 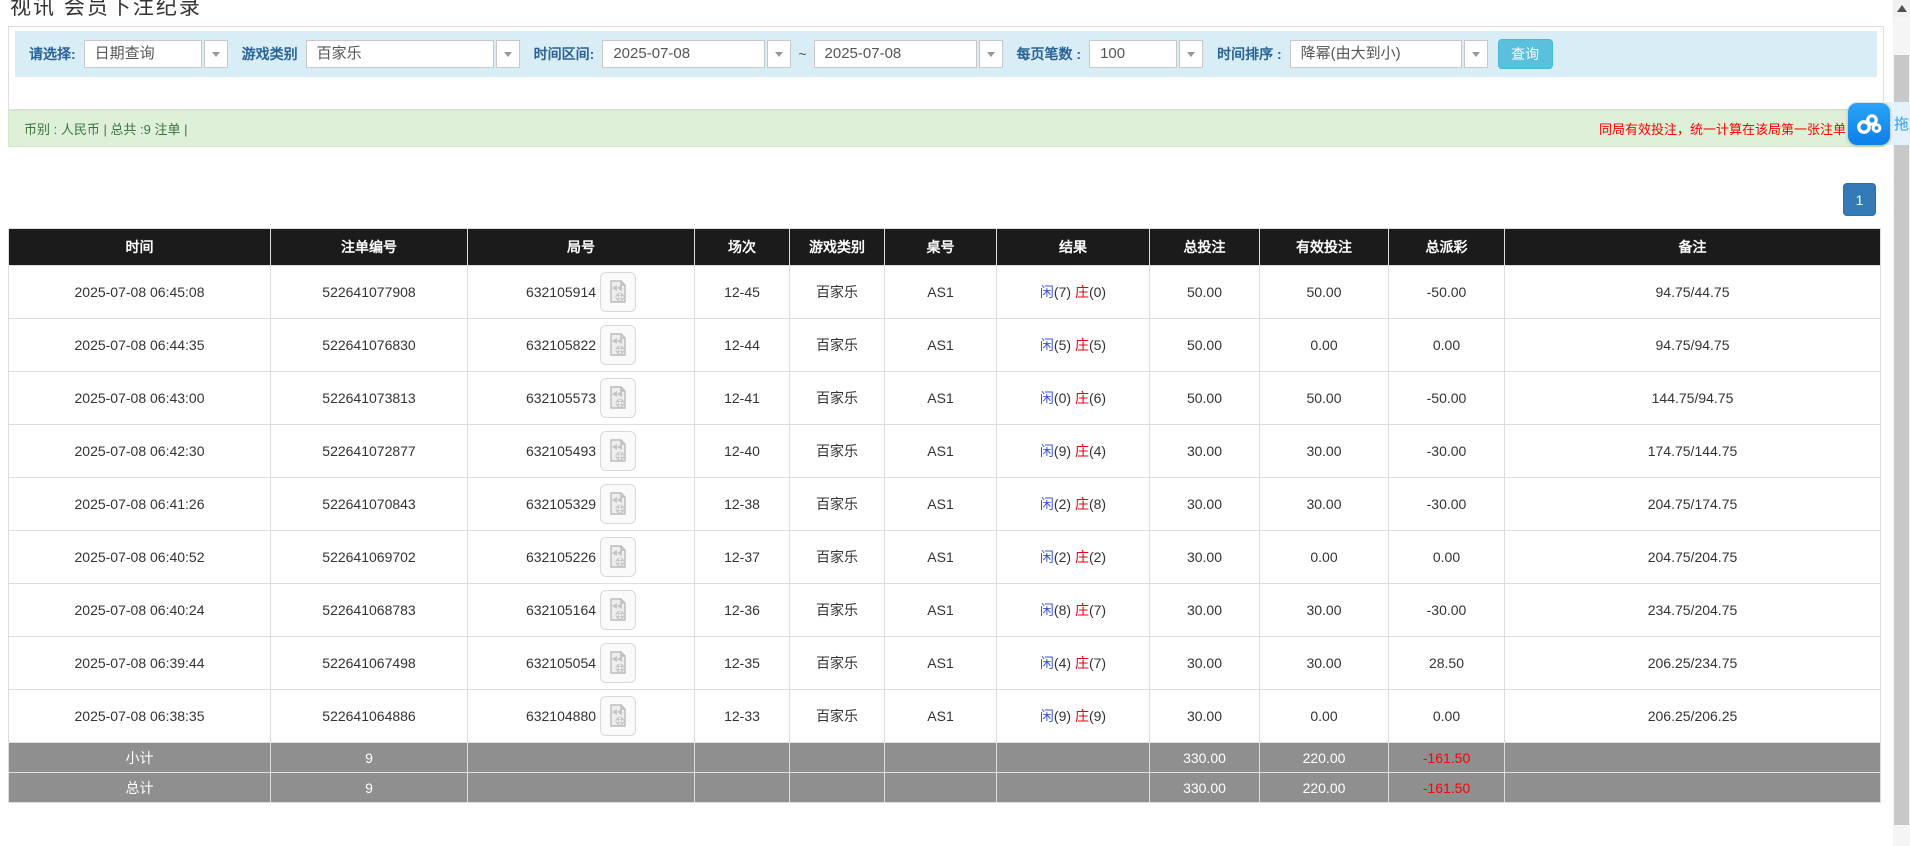 What do you see at coordinates (1097, 716) in the screenshot?
I see `result-banker-score: (9)` at bounding box center [1097, 716].